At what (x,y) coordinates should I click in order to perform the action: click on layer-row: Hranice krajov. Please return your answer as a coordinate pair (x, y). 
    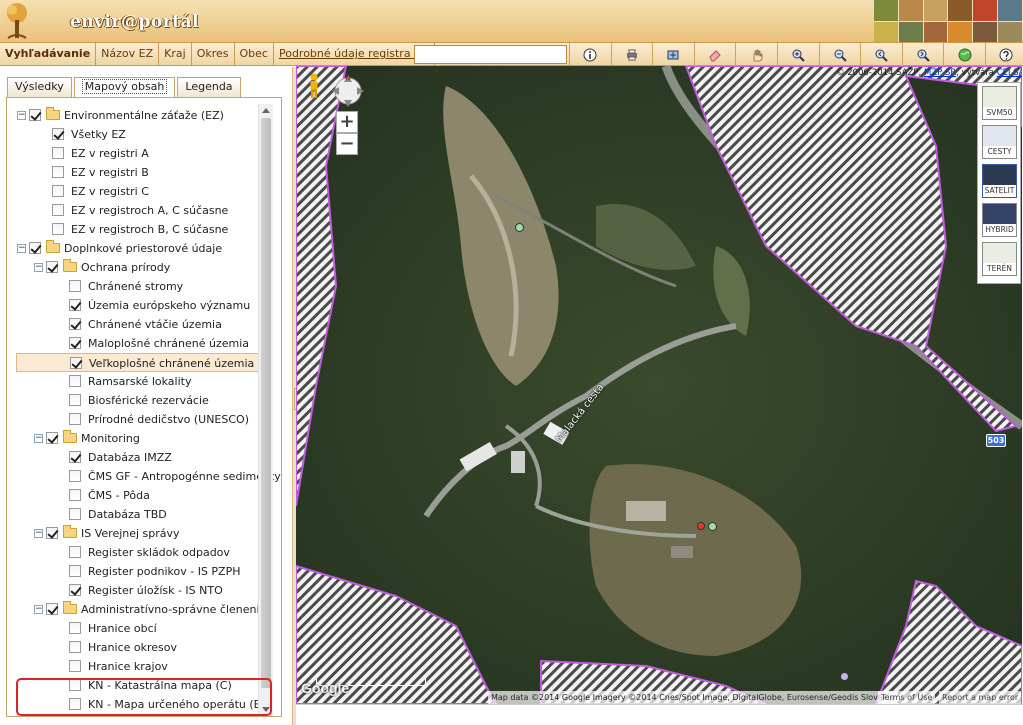
    Looking at the image, I should click on (136, 666).